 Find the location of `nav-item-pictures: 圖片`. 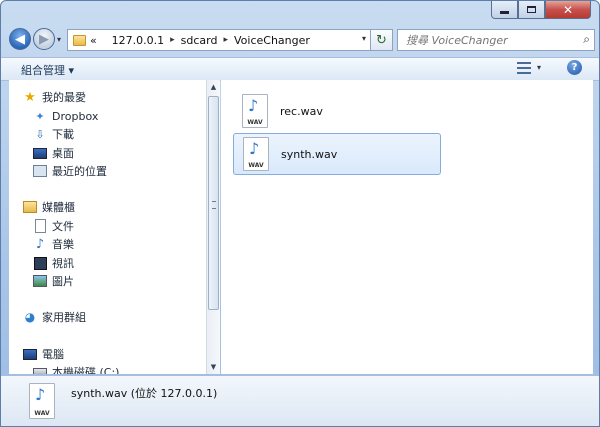

nav-item-pictures: 圖片 is located at coordinates (53, 281).